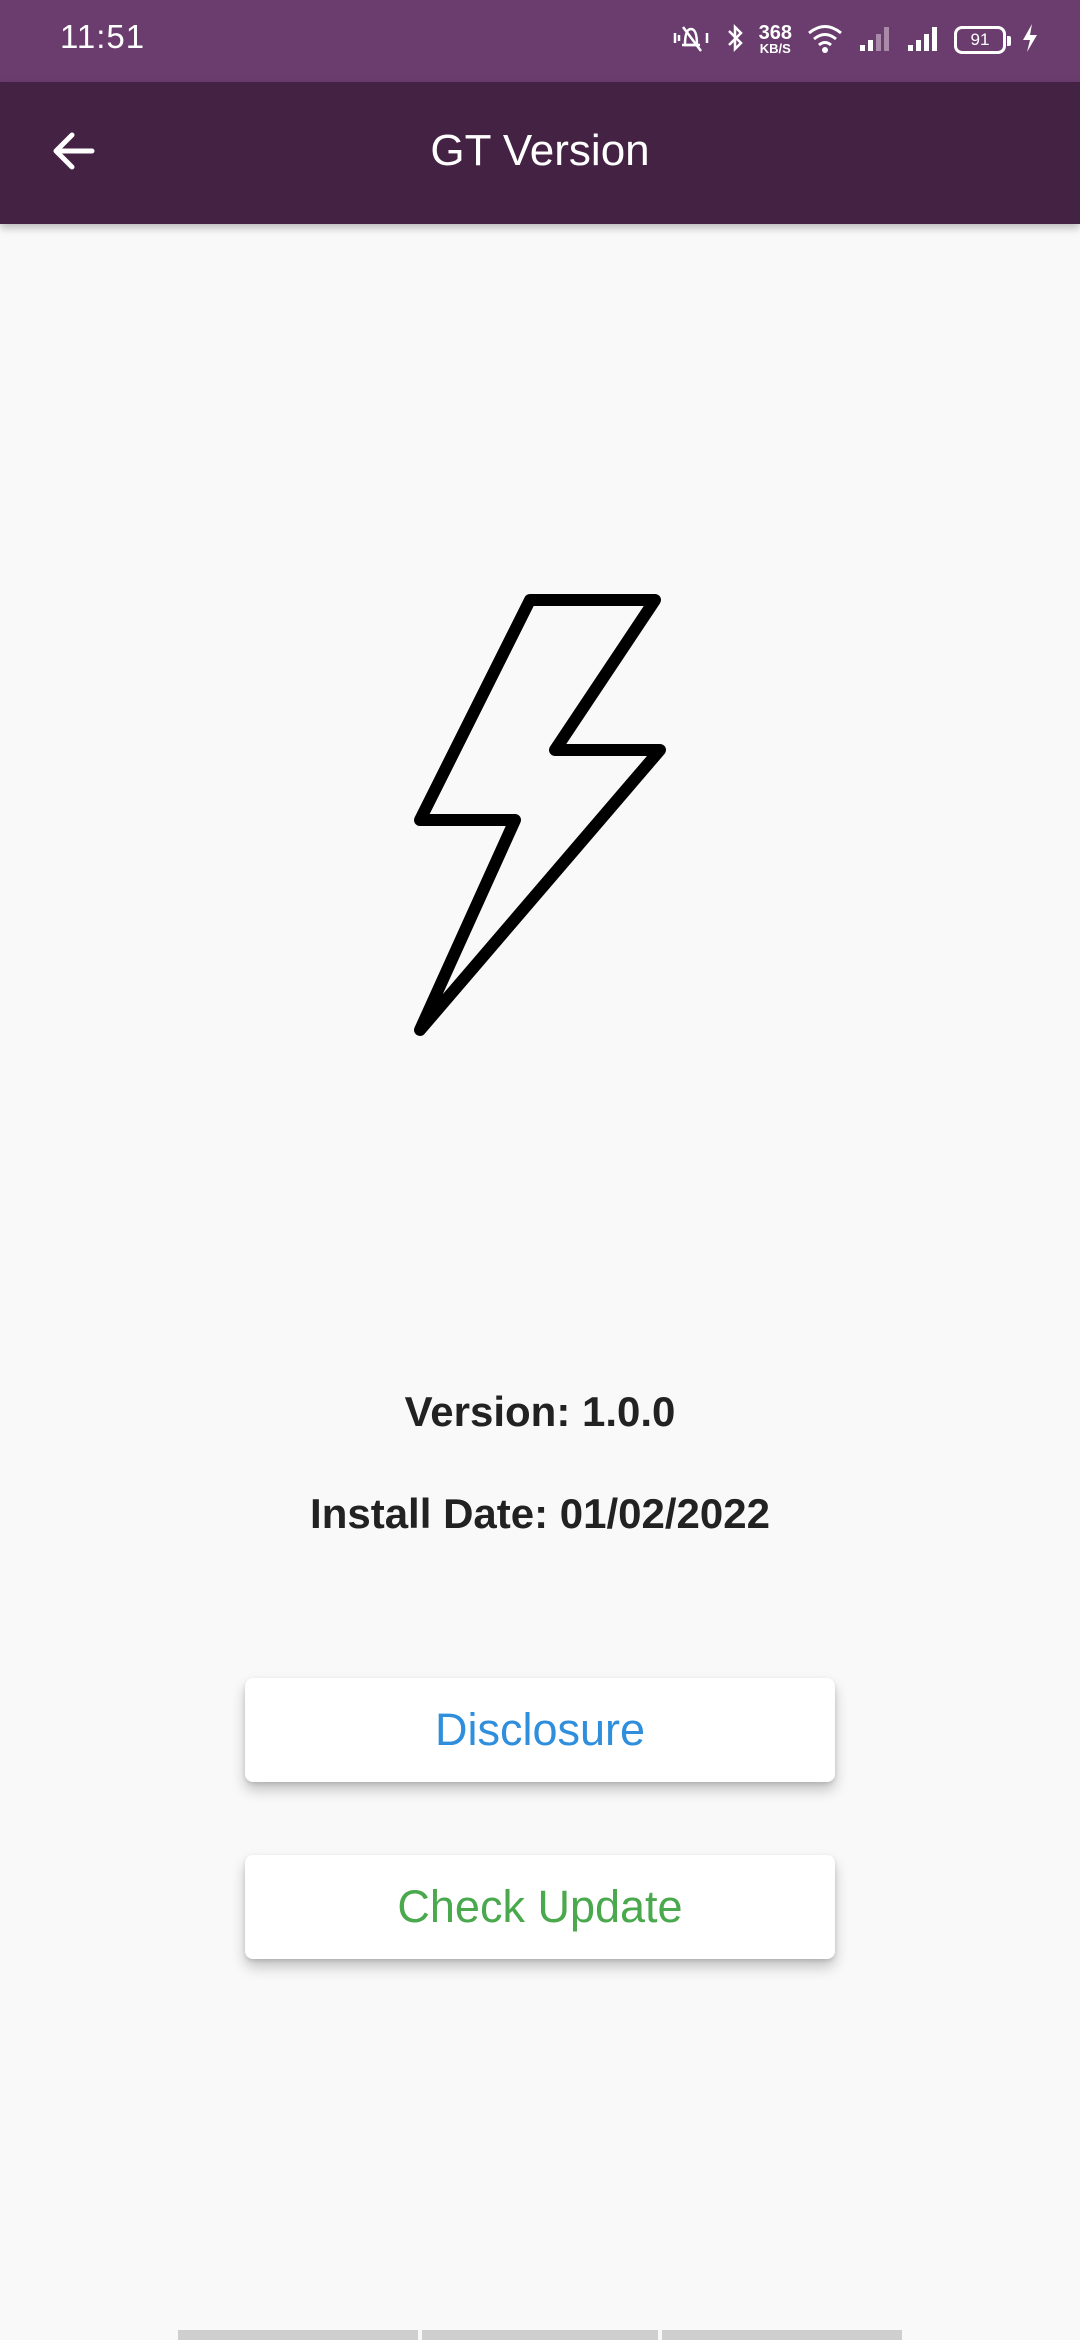  What do you see at coordinates (855, 40) in the screenshot?
I see `status-icons: 368 KB/S 91` at bounding box center [855, 40].